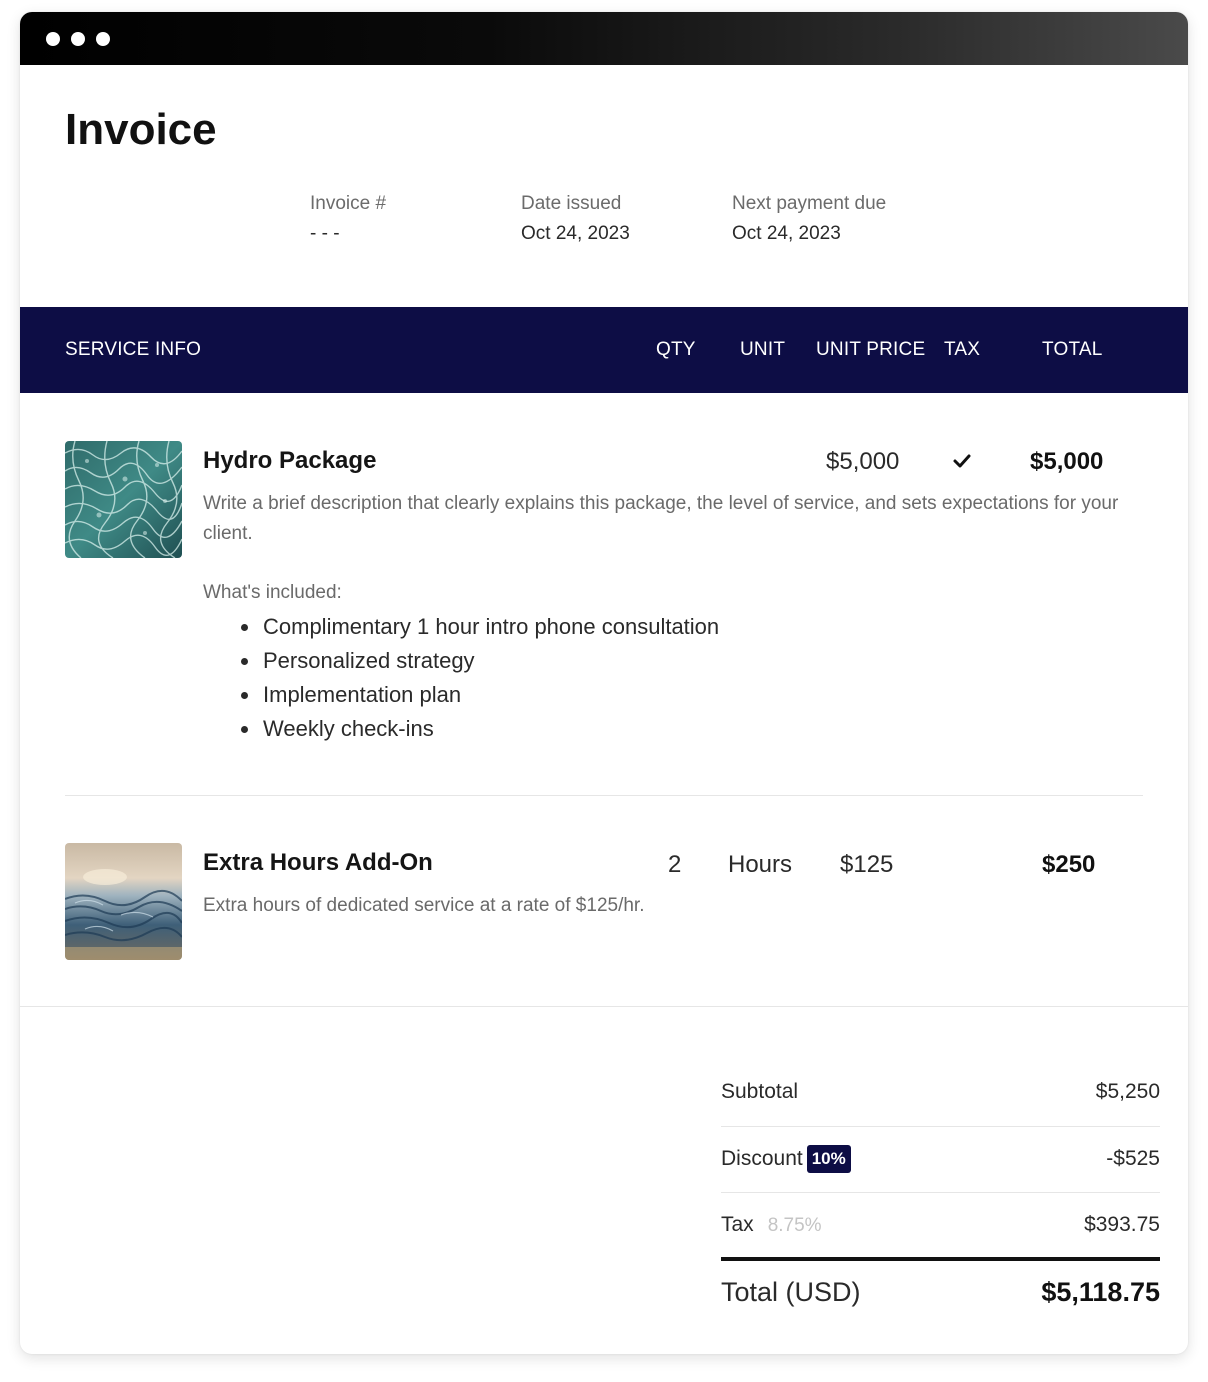 This screenshot has height=1382, width=1208. Describe the element at coordinates (1067, 461) in the screenshot. I see `item-total: $5,000` at that location.